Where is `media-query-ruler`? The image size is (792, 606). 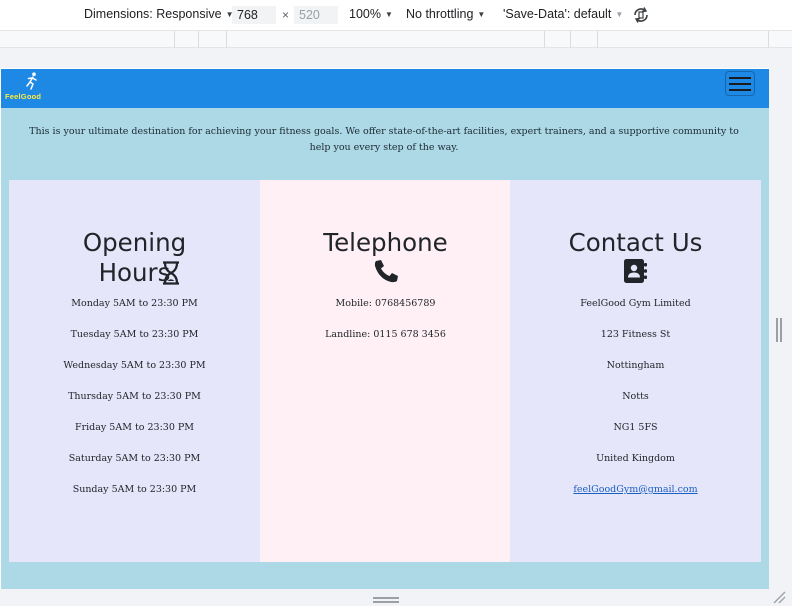 media-query-ruler is located at coordinates (396, 39).